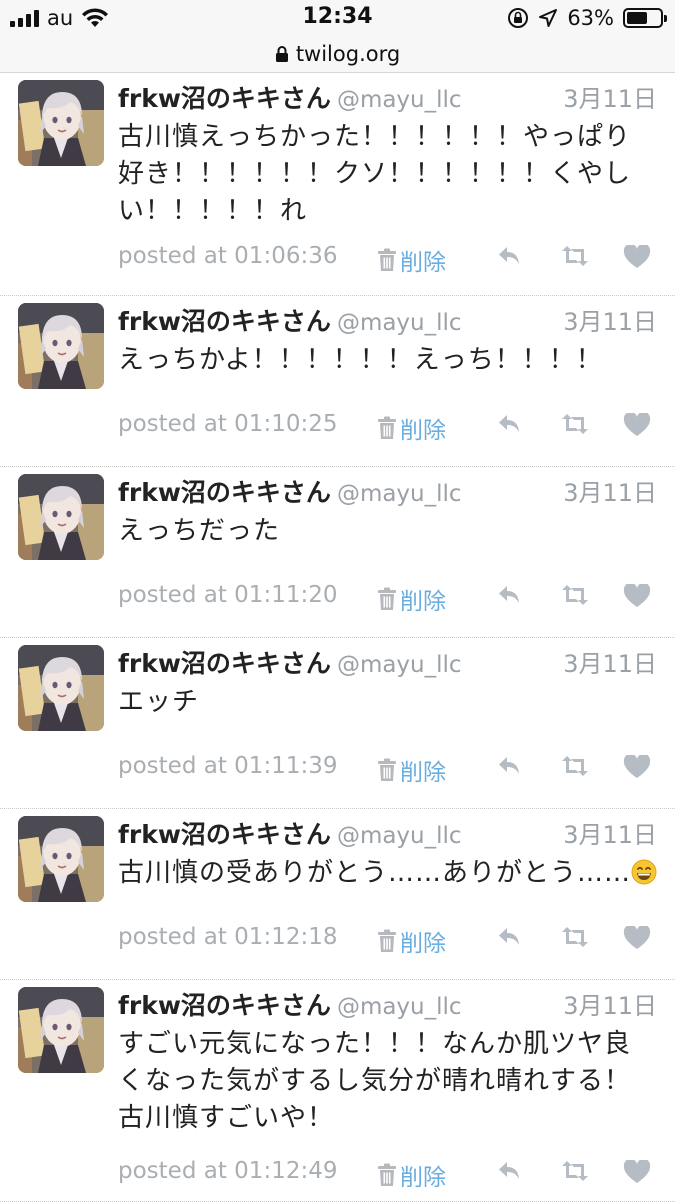 This screenshot has width=675, height=1202. I want to click on address-bar: twilog.org, so click(337, 54).